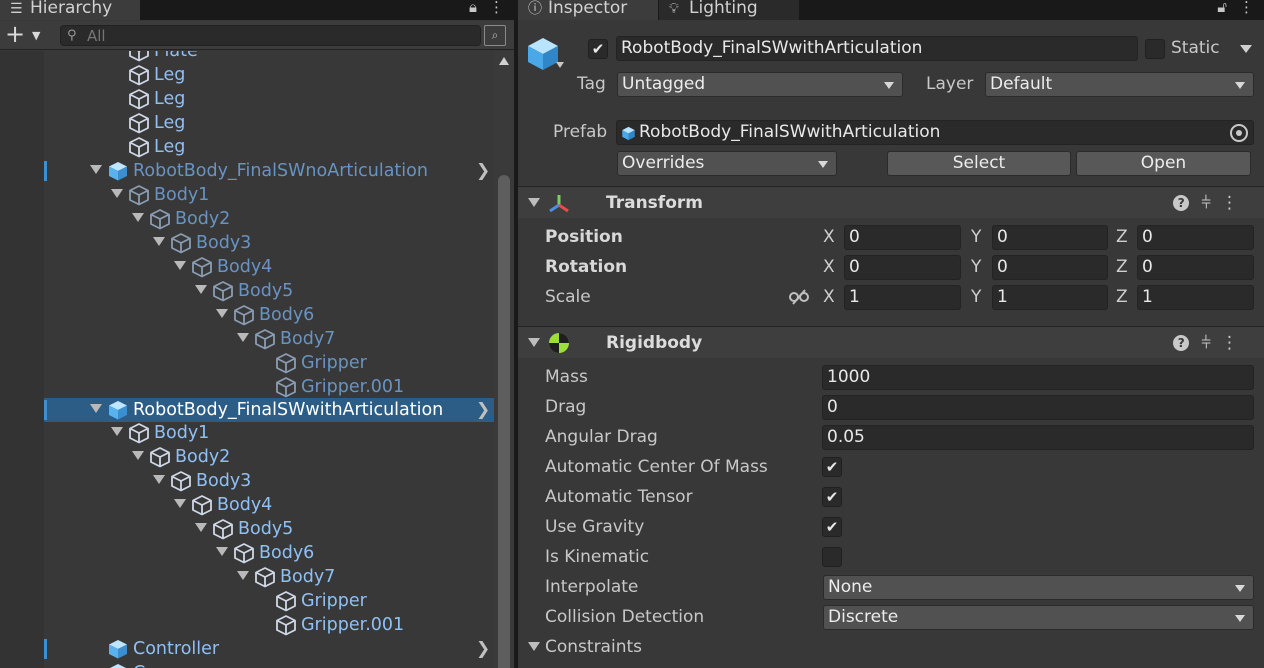  What do you see at coordinates (269, 649) in the screenshot?
I see `hierarchy-row: Controller ❯` at bounding box center [269, 649].